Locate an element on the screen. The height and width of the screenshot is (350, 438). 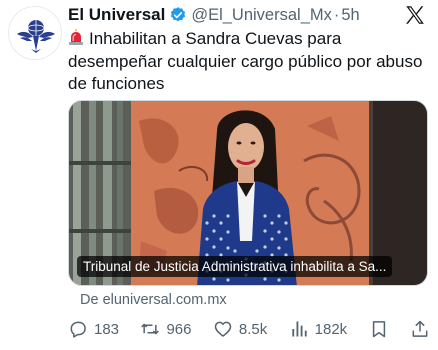
display-name: El Universal is located at coordinates (116, 15).